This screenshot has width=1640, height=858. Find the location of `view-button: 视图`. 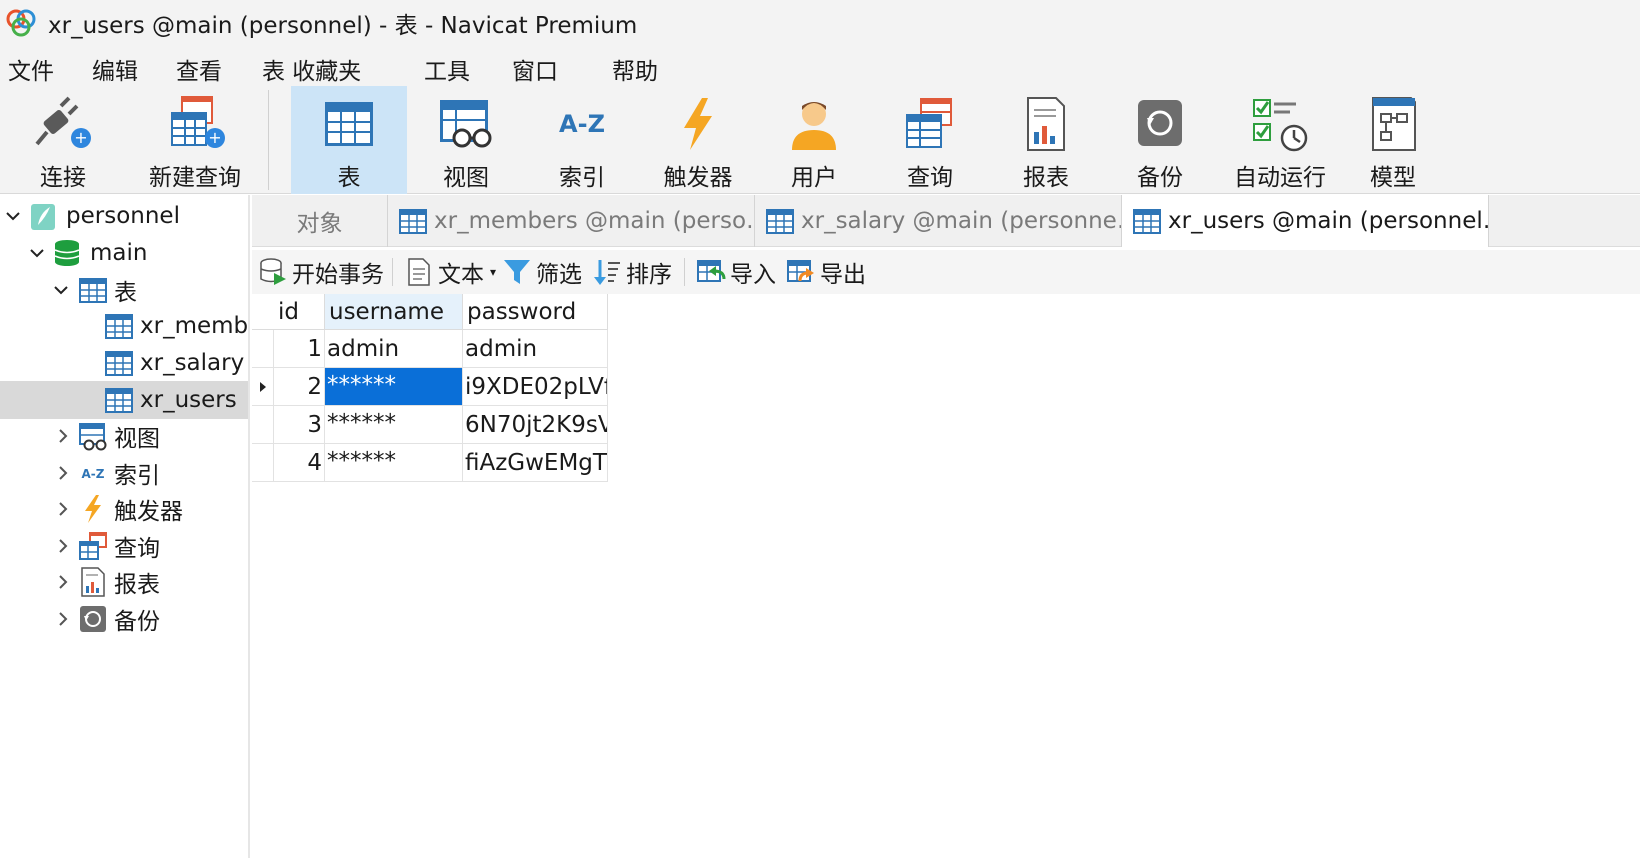

view-button: 视图 is located at coordinates (466, 140).